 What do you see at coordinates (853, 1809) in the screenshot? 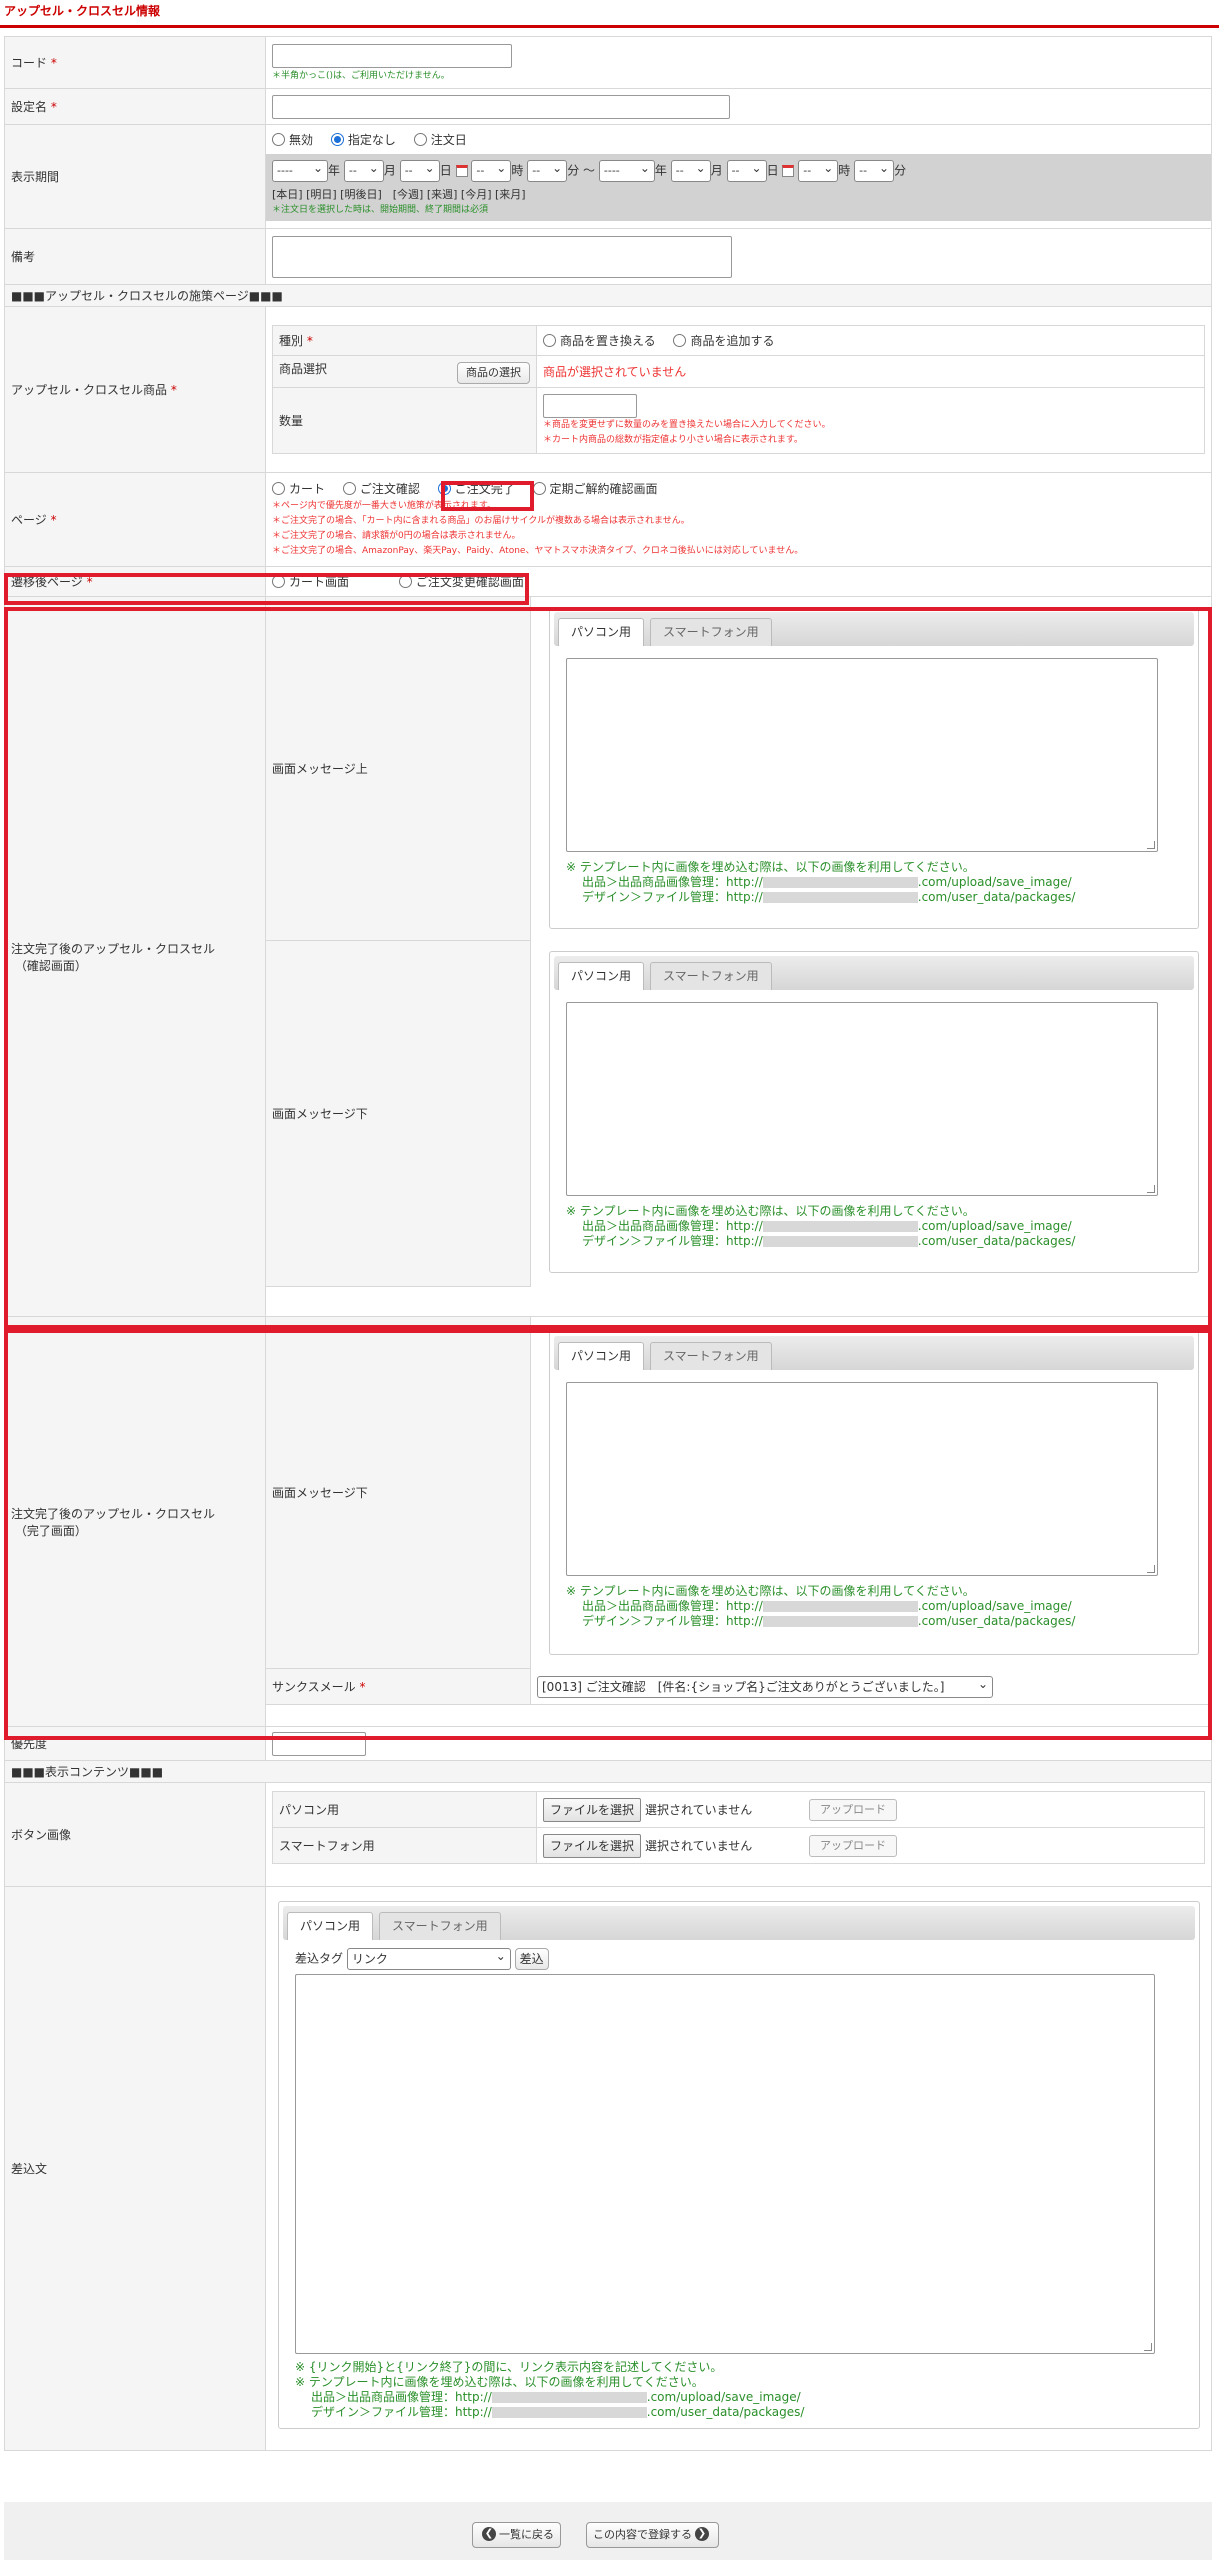
I see `pc-upload-button: アップロード` at bounding box center [853, 1809].